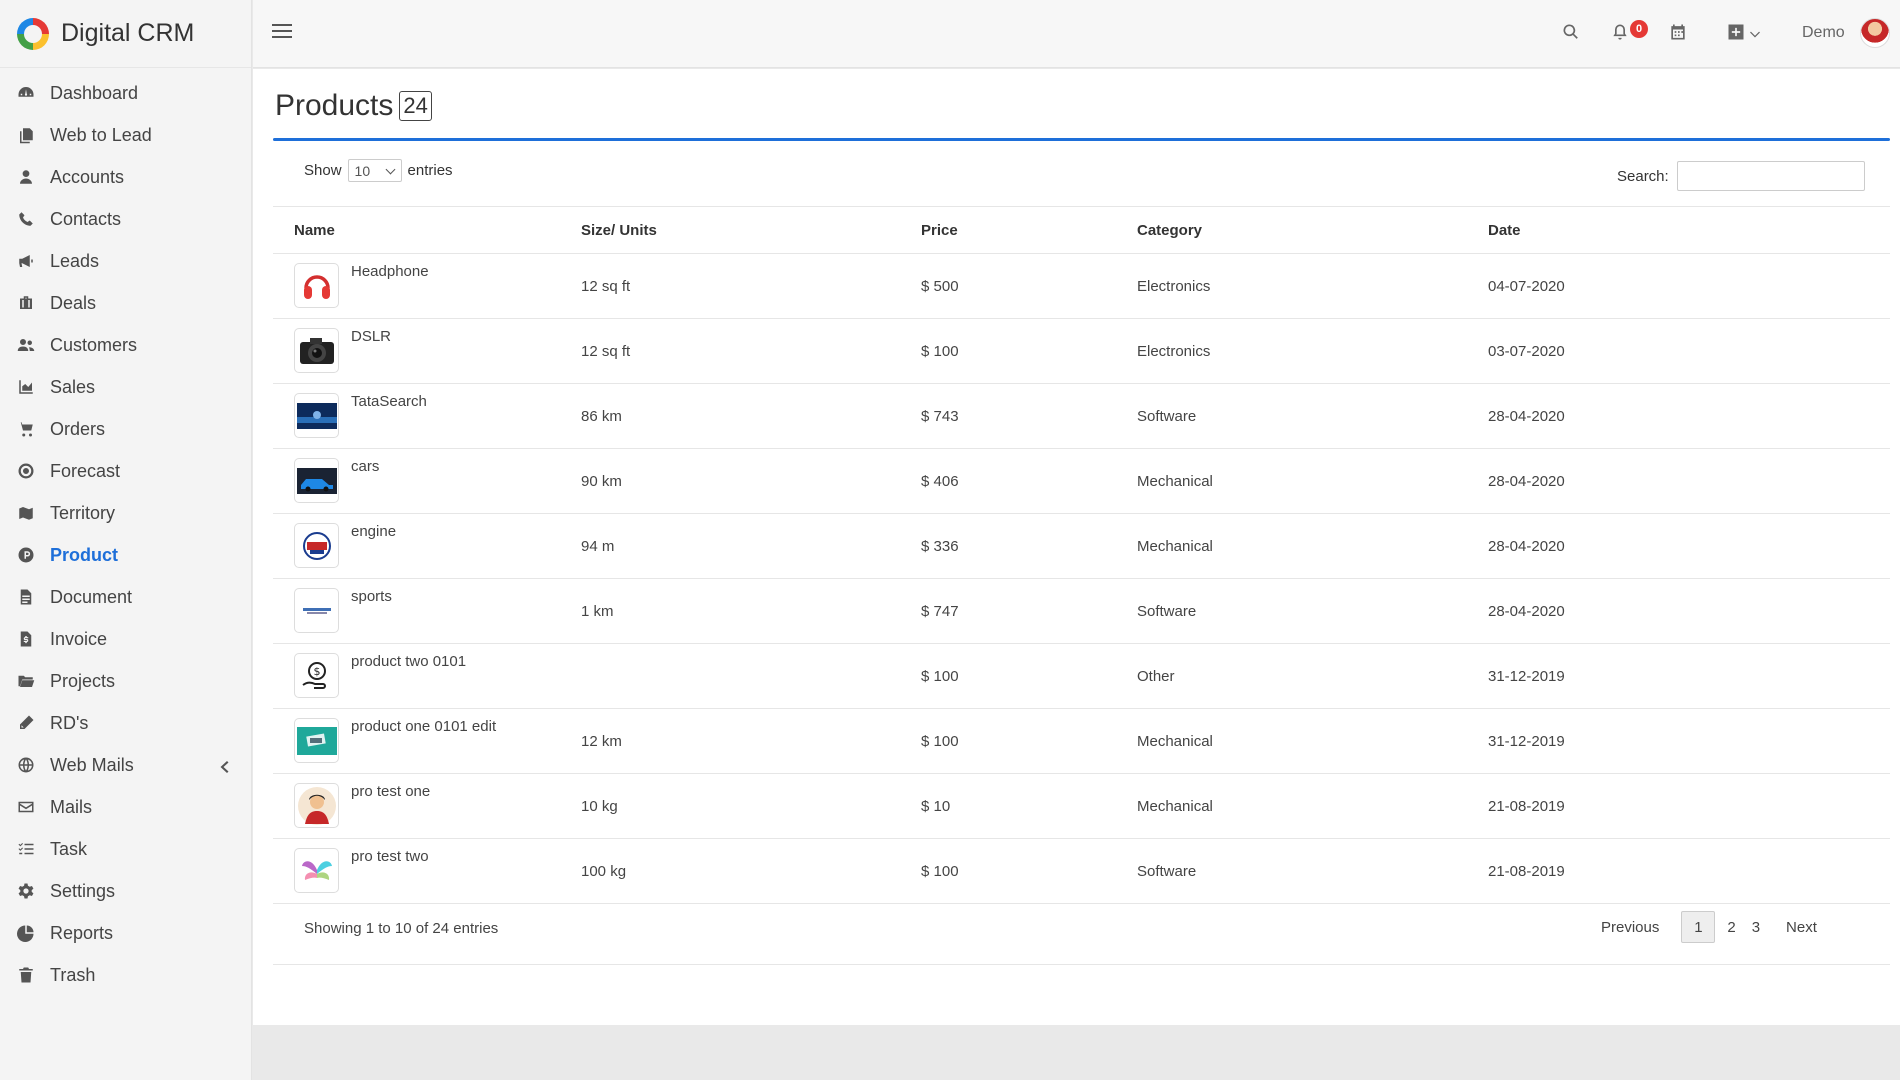 This screenshot has width=1900, height=1080. What do you see at coordinates (101, 134) in the screenshot?
I see `sidebar-item-label: Web to Lead` at bounding box center [101, 134].